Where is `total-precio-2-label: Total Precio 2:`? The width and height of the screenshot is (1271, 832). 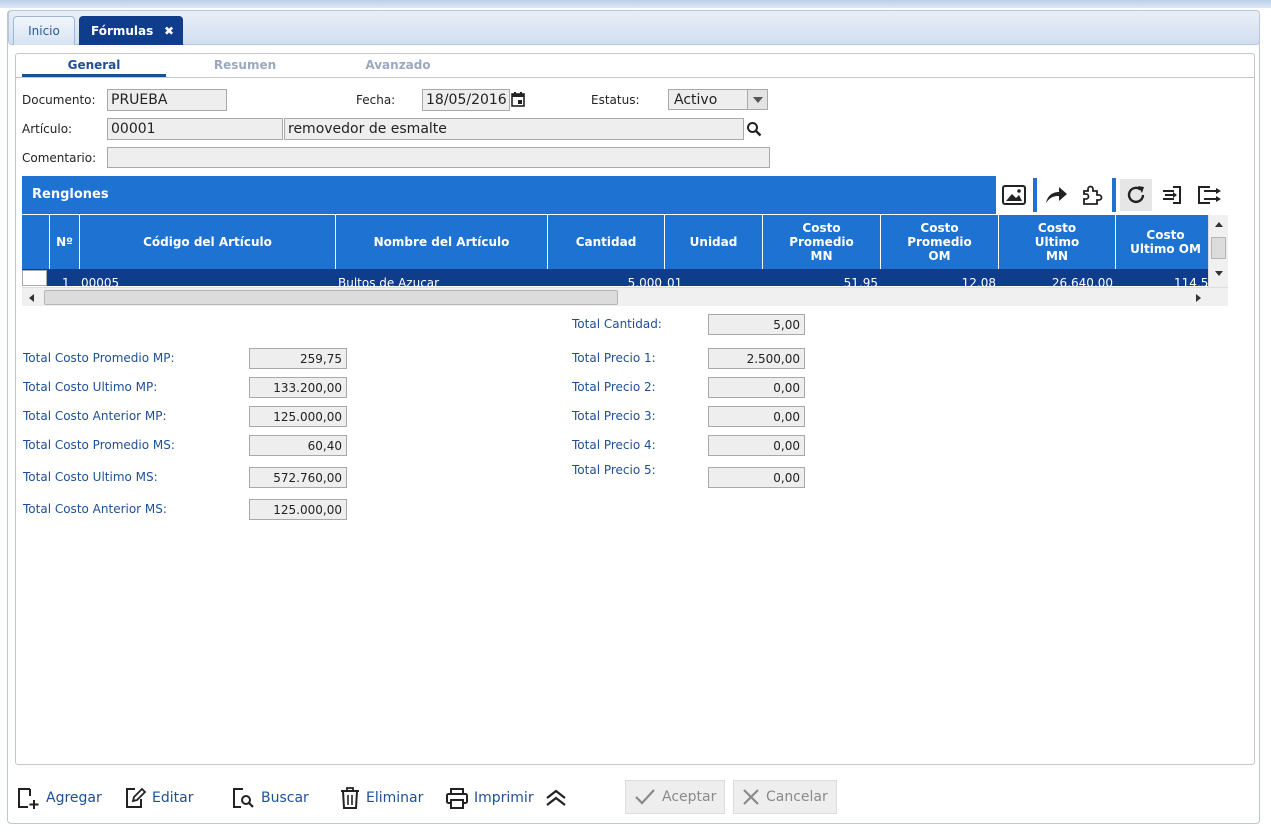
total-precio-2-label: Total Precio 2: is located at coordinates (614, 387).